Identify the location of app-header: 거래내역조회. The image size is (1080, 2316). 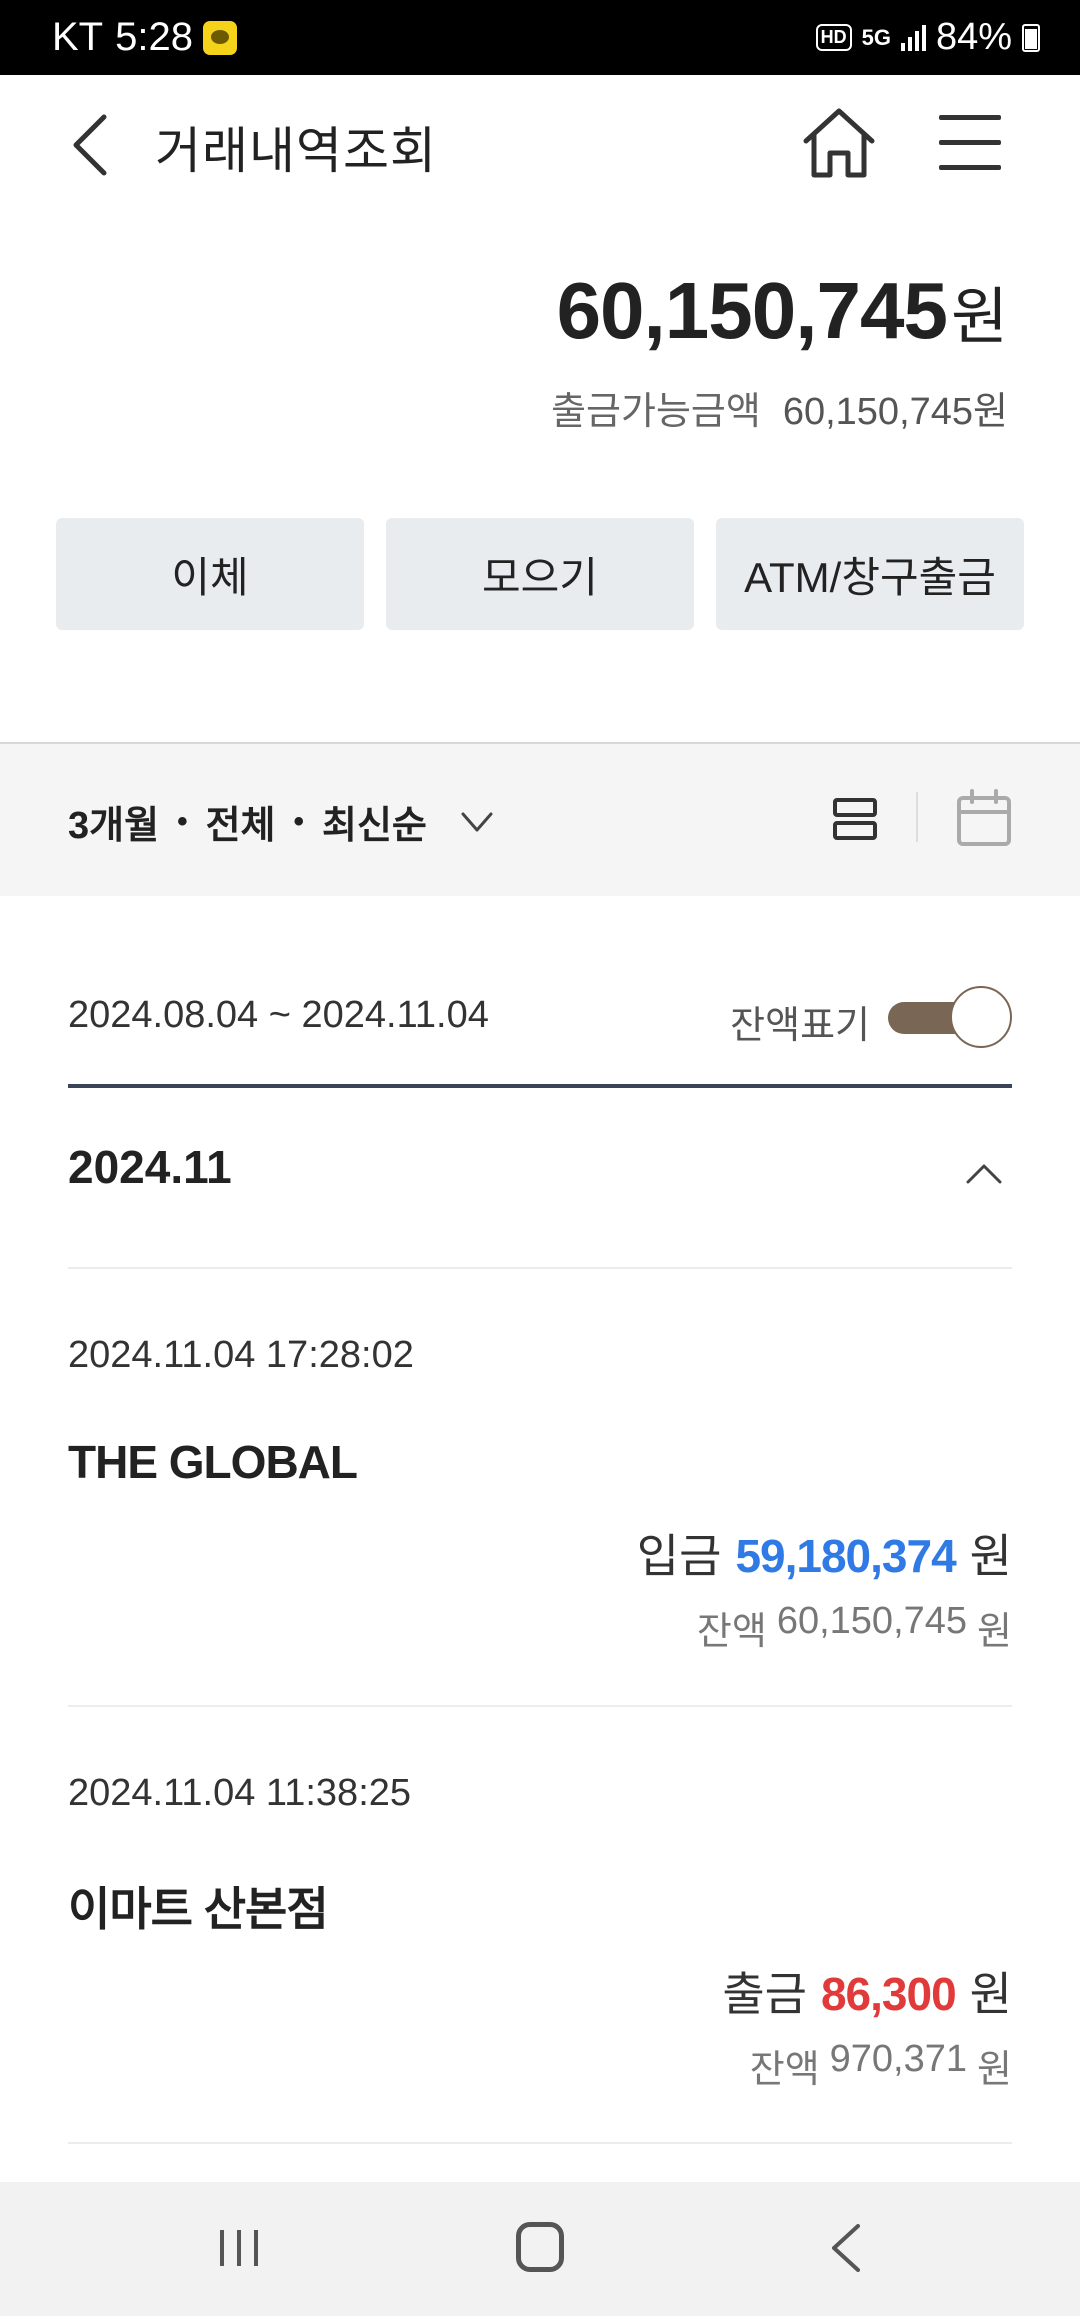
(540, 142).